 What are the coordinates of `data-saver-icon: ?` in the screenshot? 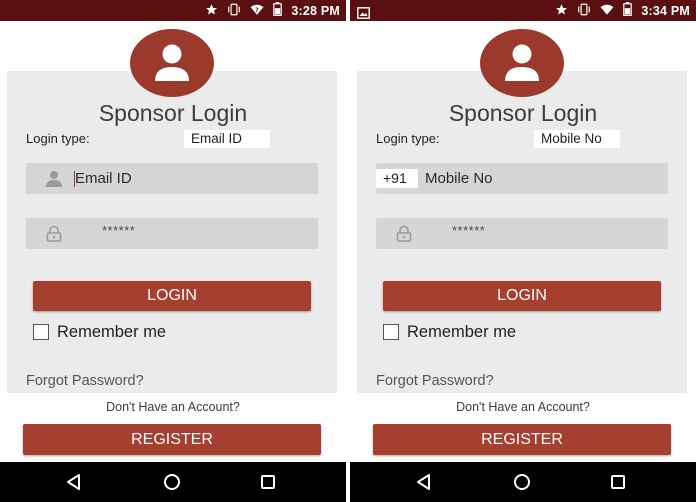 It's located at (257, 11).